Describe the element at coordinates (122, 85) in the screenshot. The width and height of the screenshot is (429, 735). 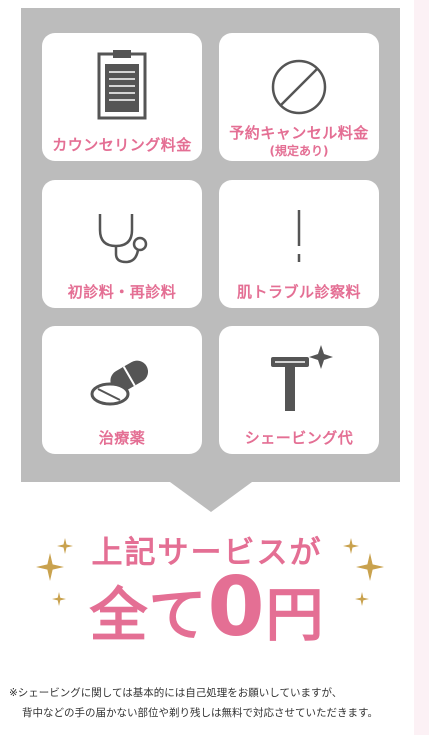
I see `clipboard-icon` at that location.